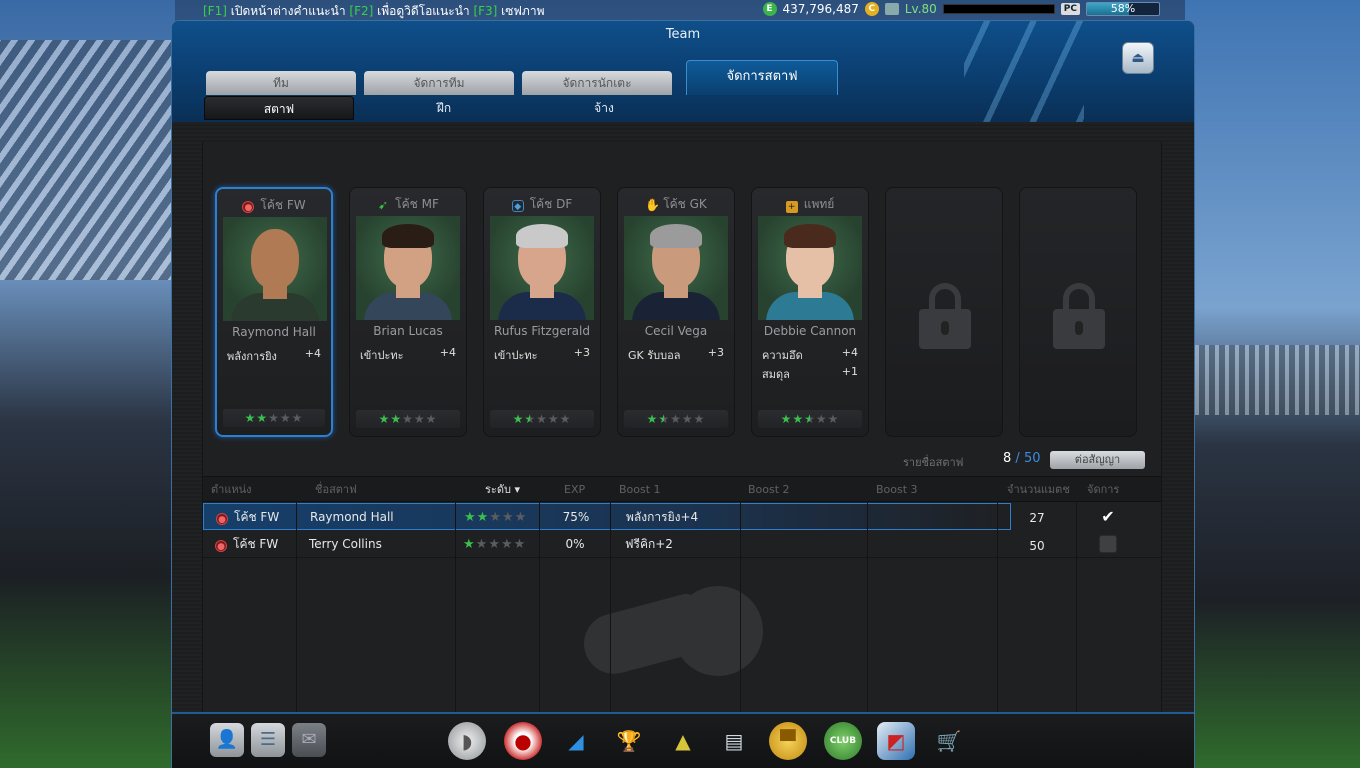  What do you see at coordinates (810, 374) in the screenshot?
I see `staff-stat: สมดุล +1` at bounding box center [810, 374].